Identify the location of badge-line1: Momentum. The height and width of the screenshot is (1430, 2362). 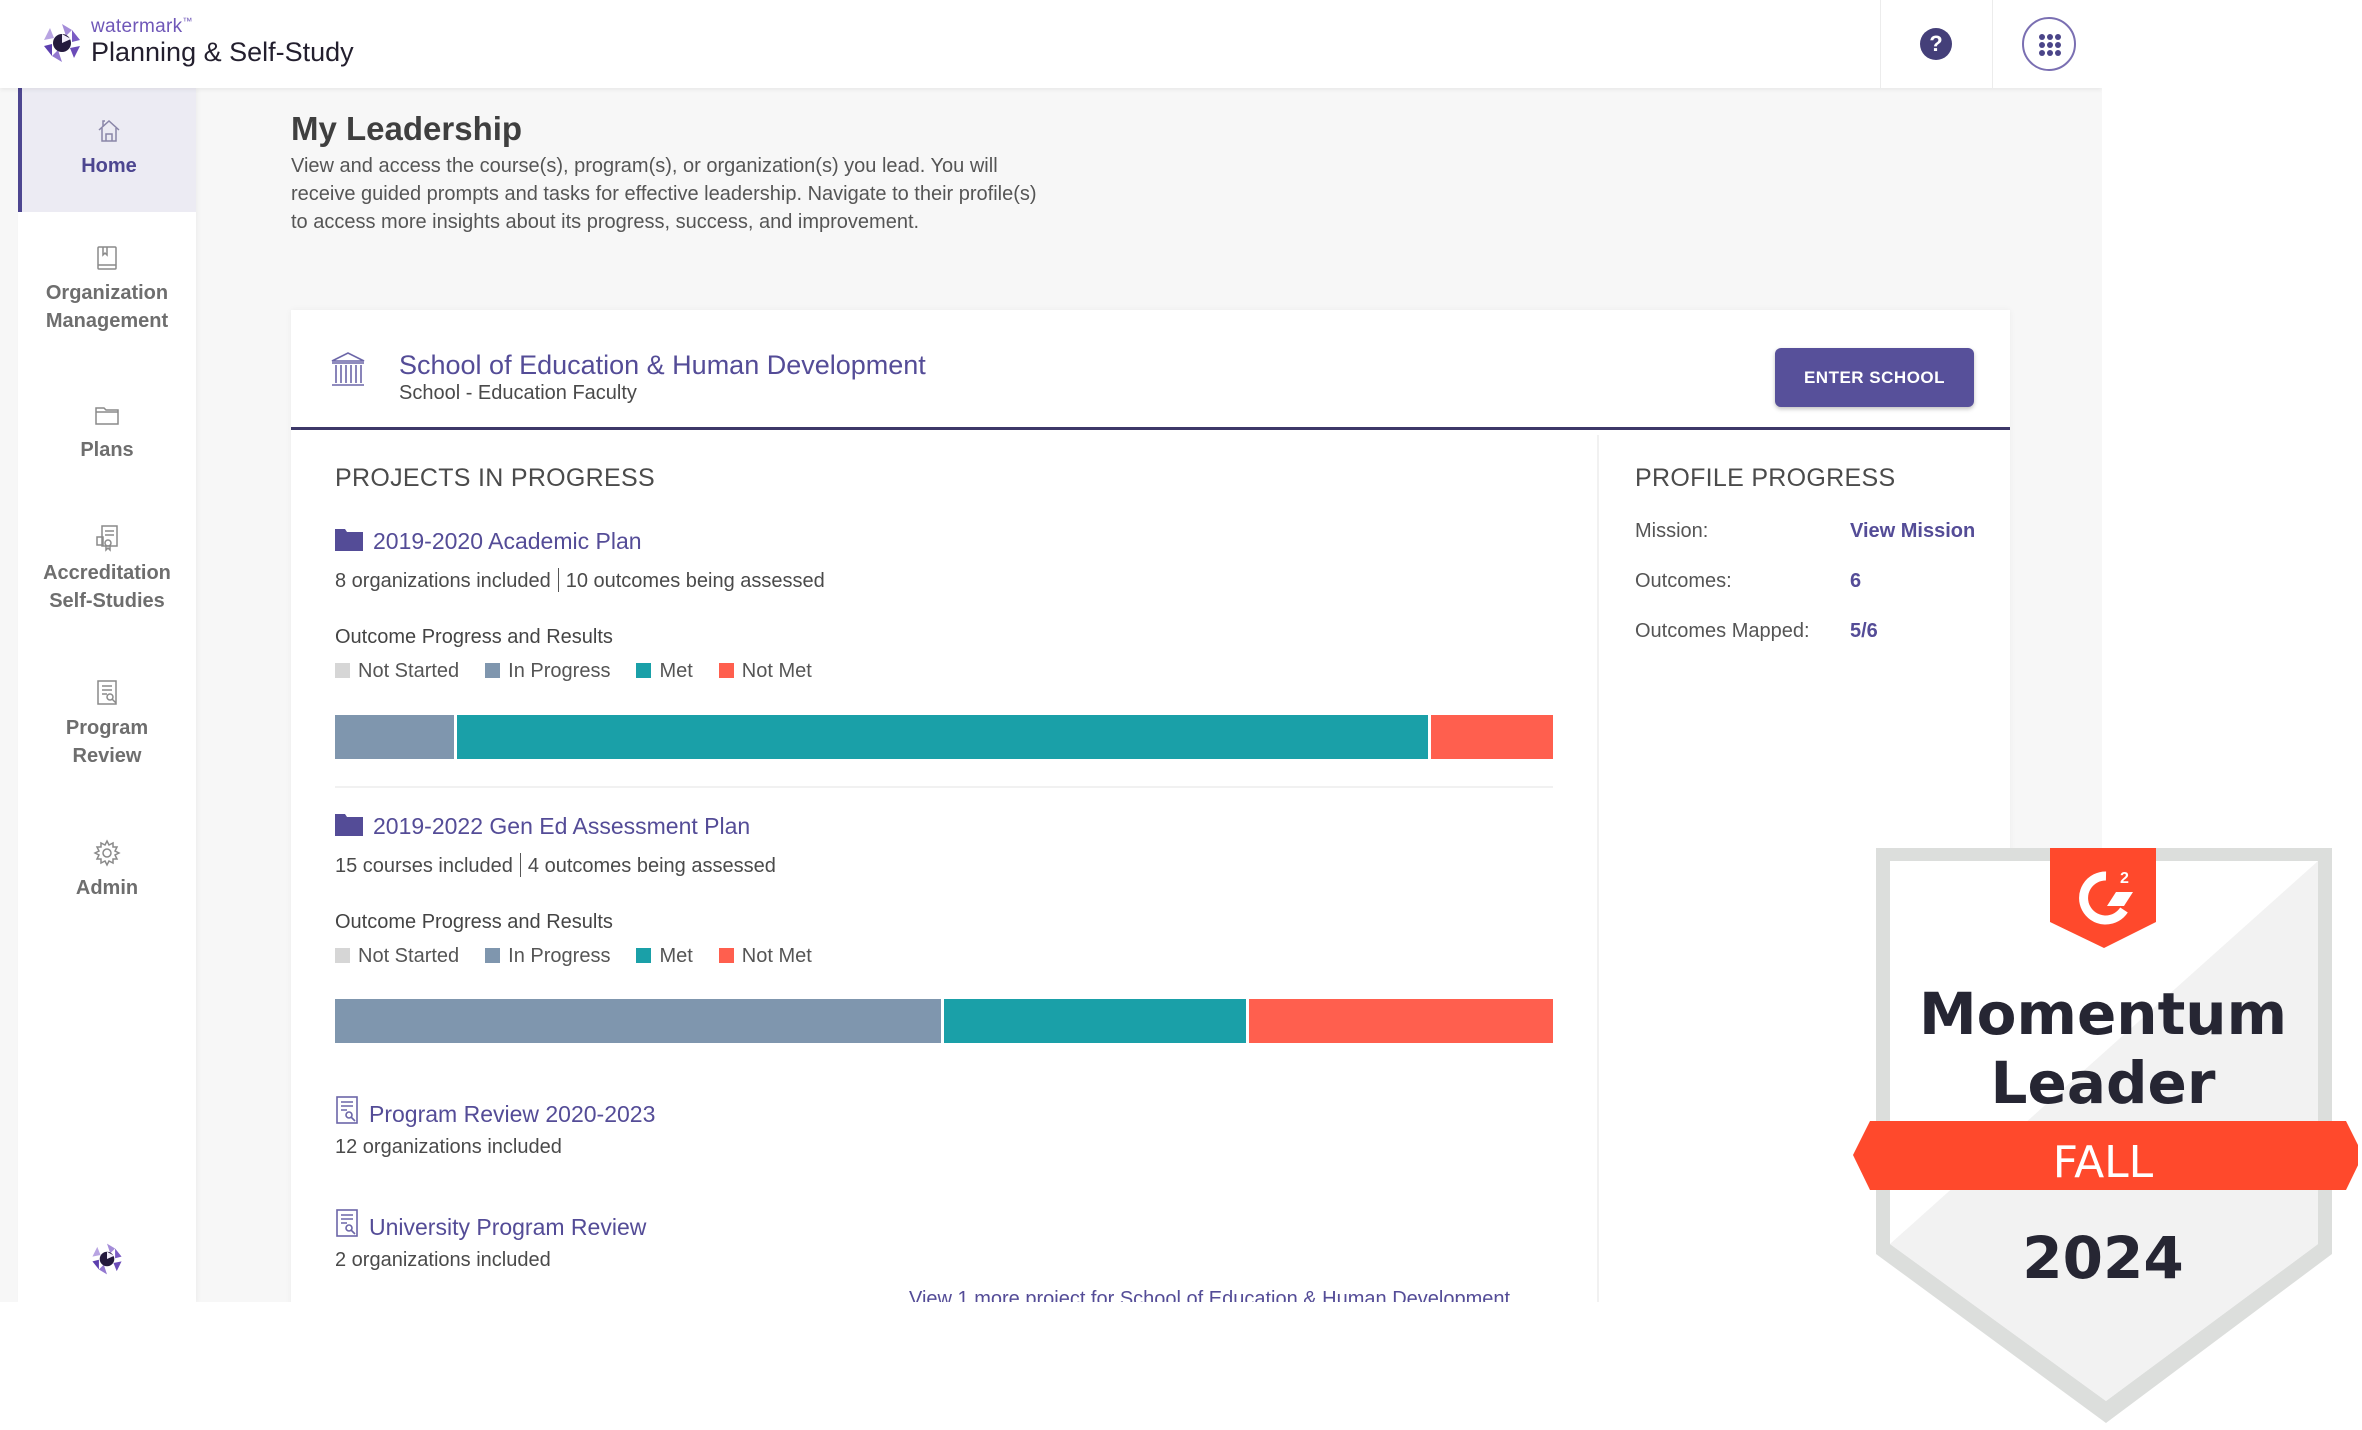
(2103, 1014).